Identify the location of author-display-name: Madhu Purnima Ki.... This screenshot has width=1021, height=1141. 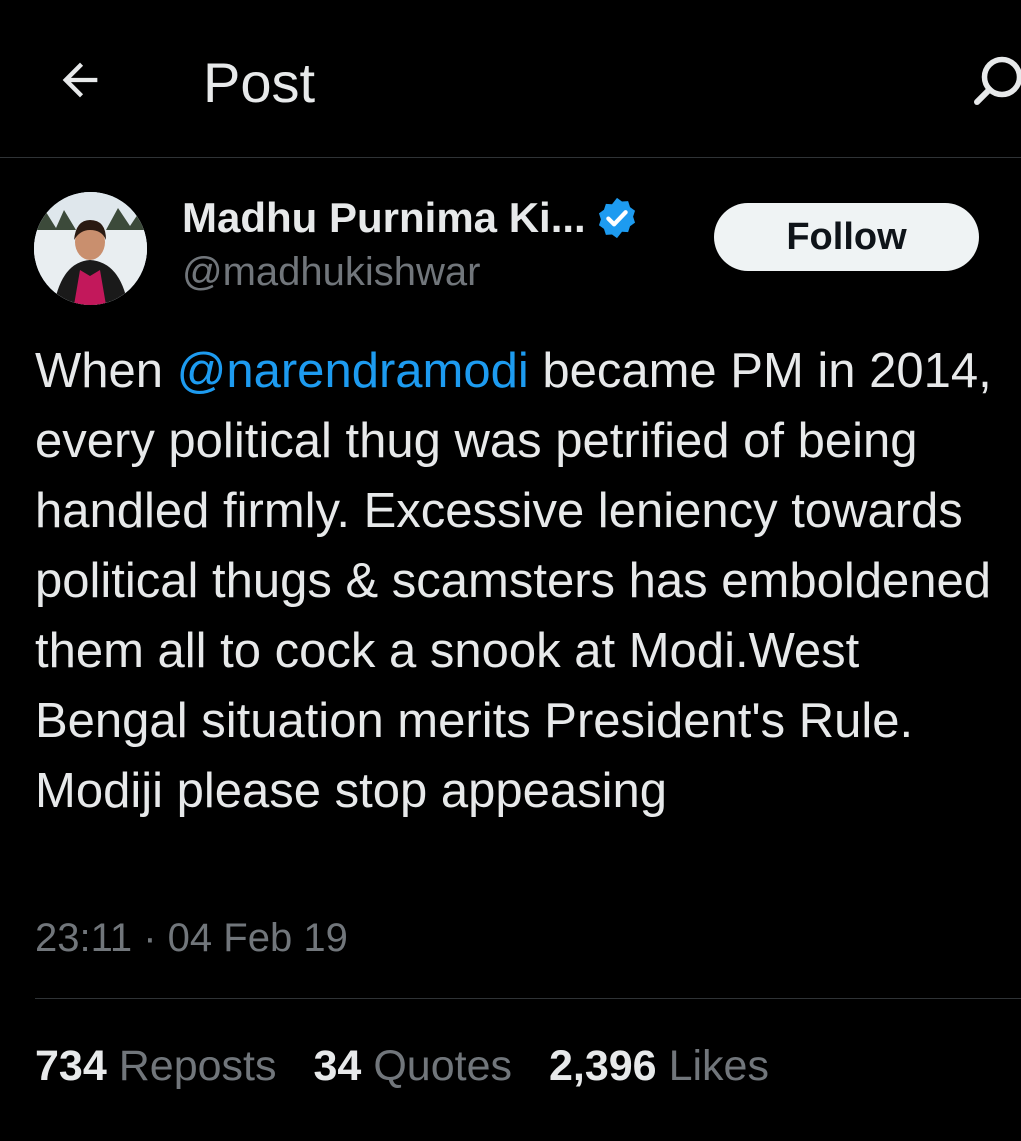
(384, 218).